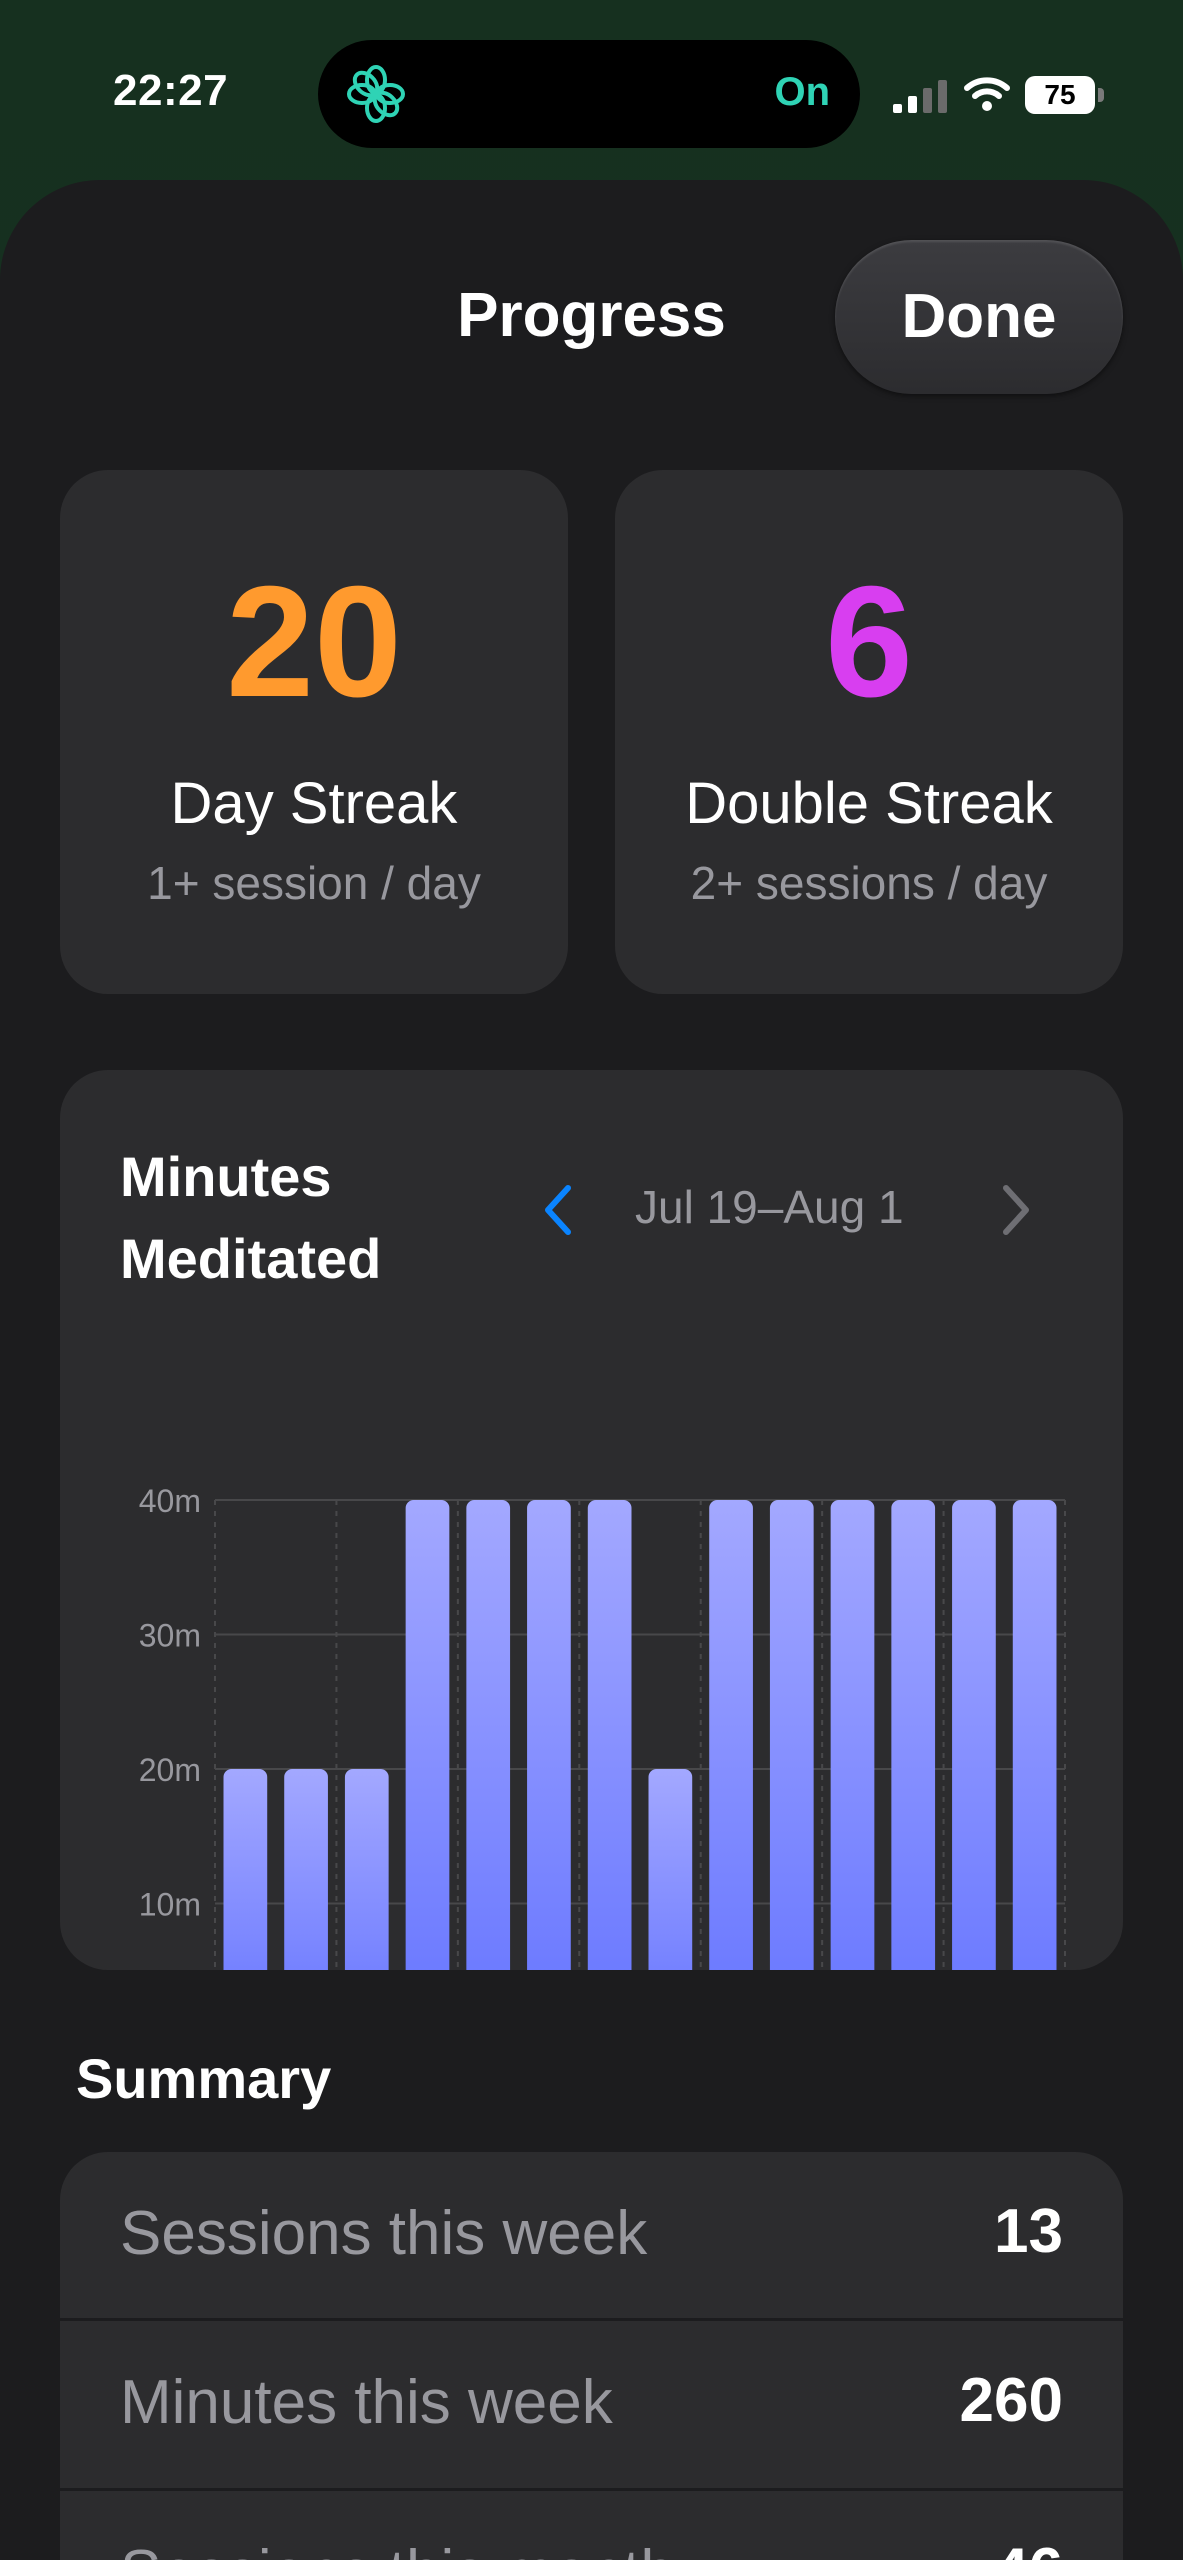  Describe the element at coordinates (314, 803) in the screenshot. I see `day-streak-label: Day Streak` at that location.